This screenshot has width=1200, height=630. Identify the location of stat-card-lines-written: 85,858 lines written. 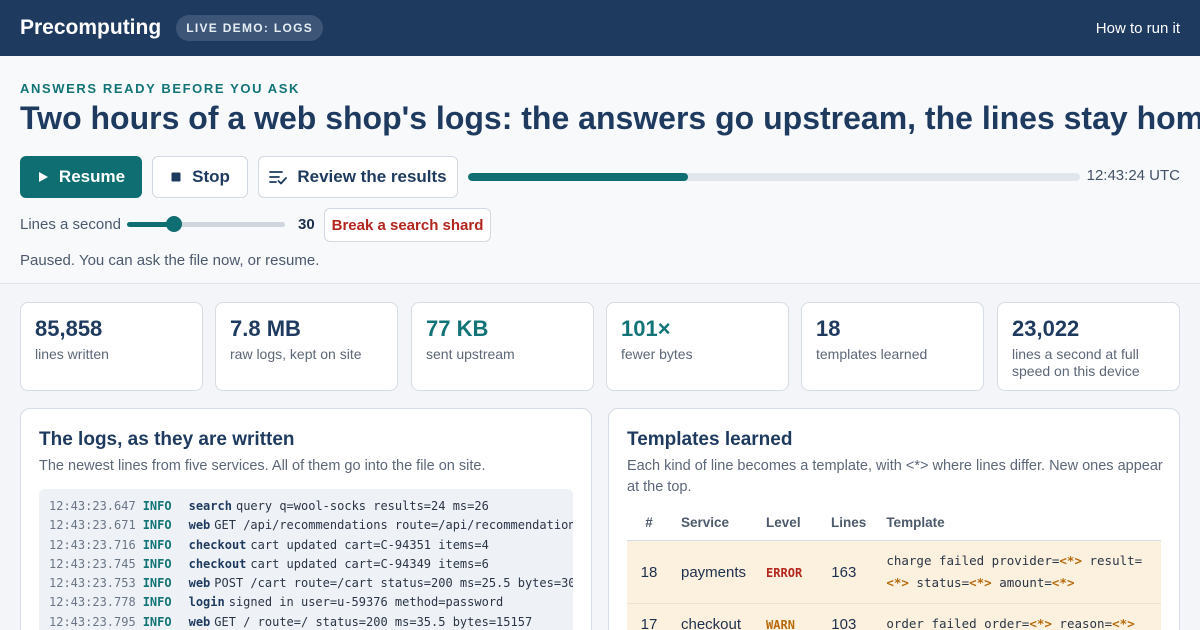
(111, 346).